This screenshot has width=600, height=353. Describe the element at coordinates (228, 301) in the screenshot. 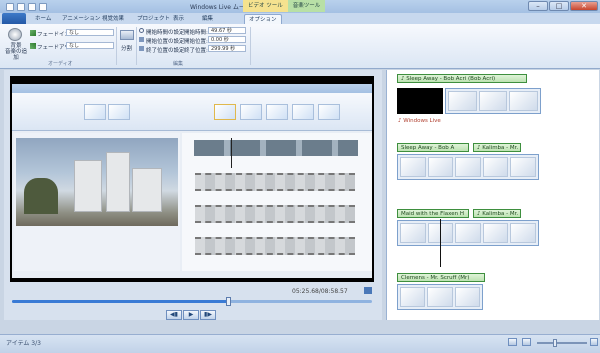

I see `seek-thumb` at that location.